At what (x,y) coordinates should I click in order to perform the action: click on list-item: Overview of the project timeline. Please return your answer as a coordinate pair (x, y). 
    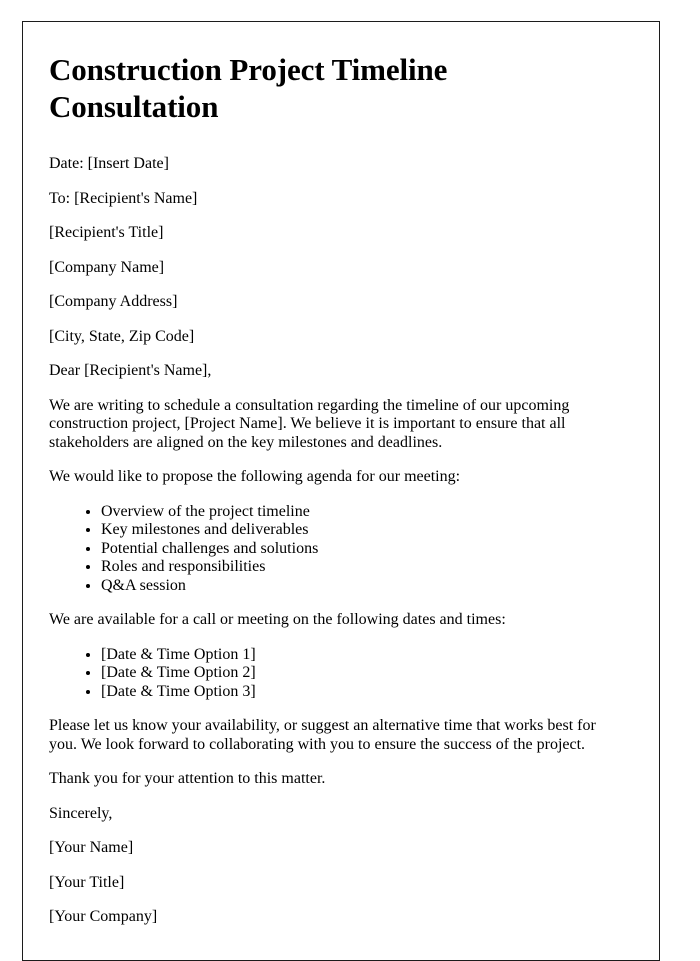
    Looking at the image, I should click on (360, 512).